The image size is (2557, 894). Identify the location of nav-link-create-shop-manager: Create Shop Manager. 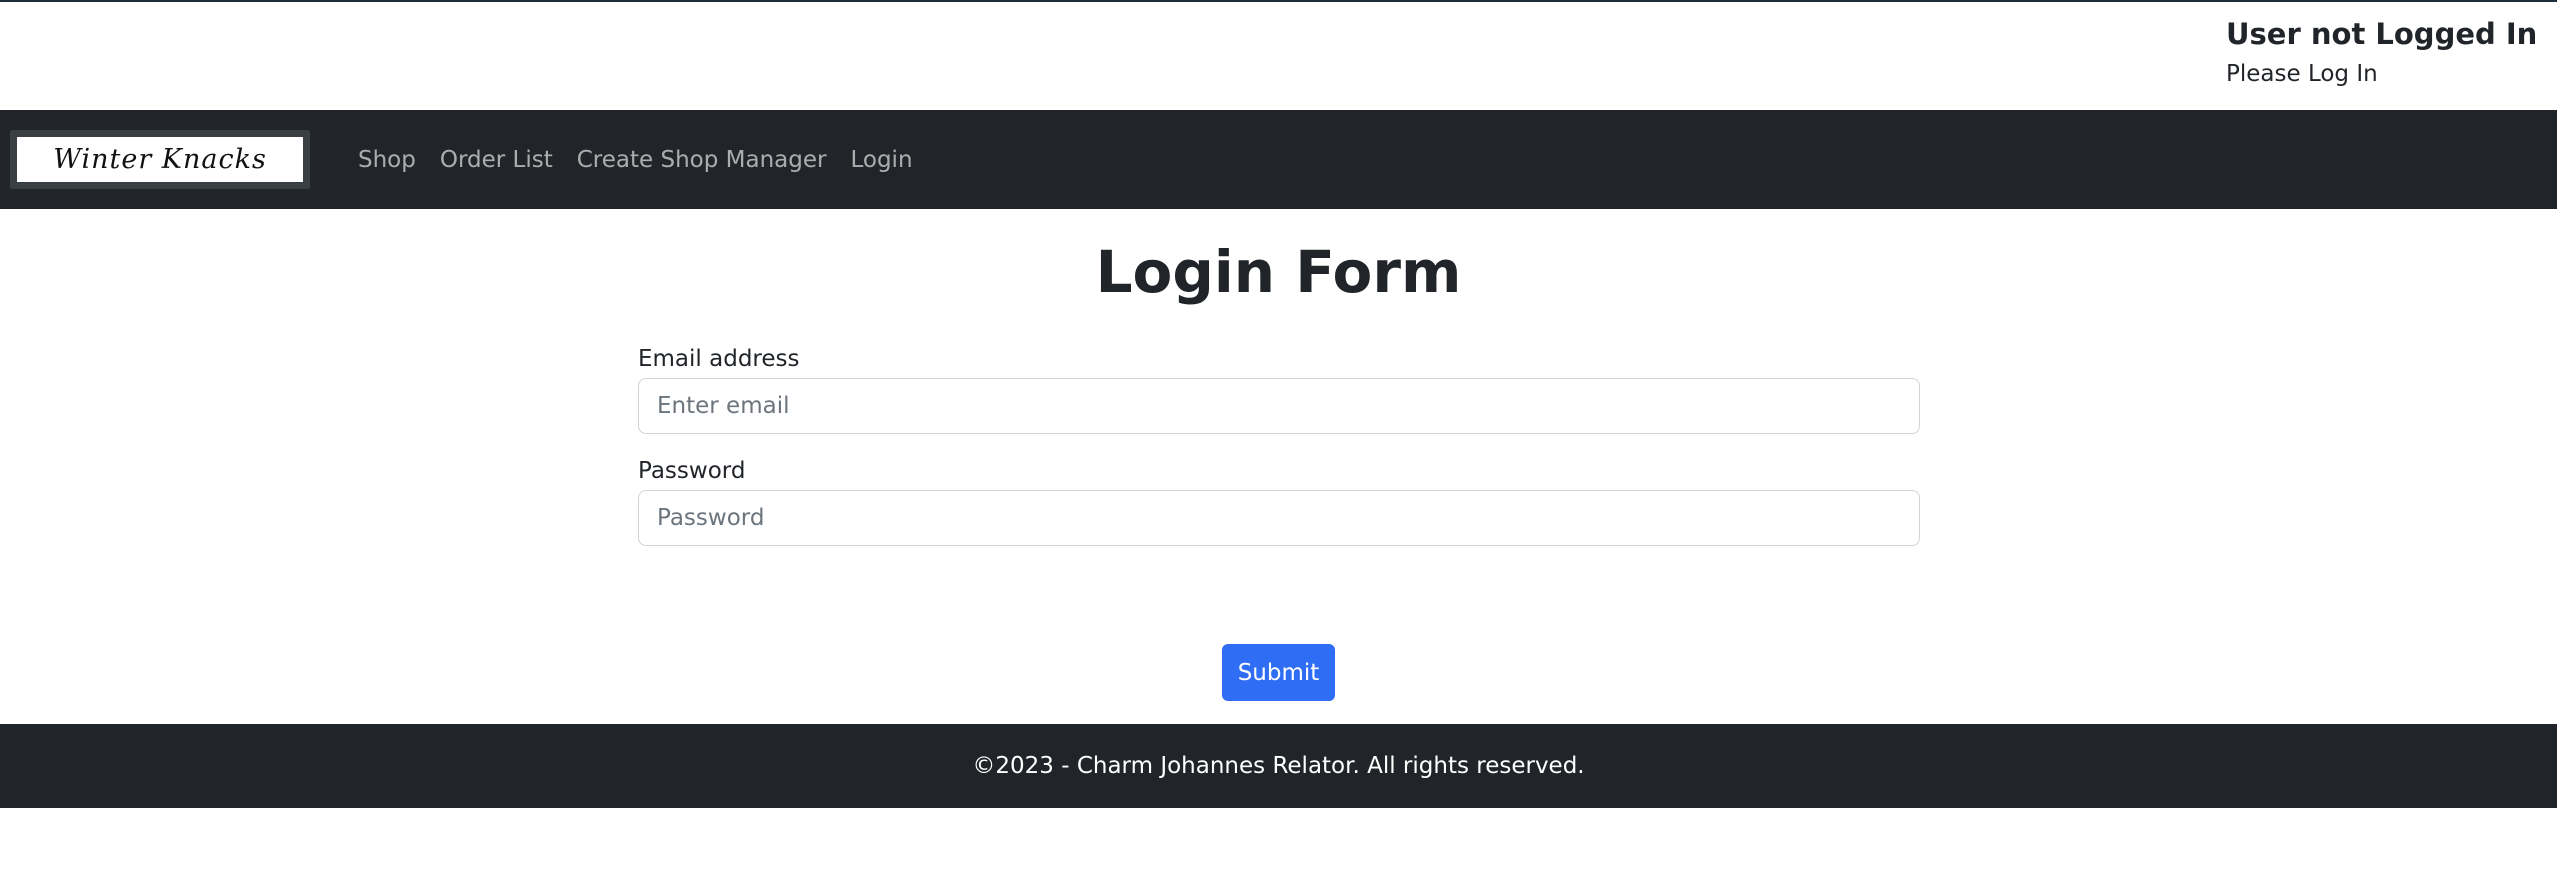
(708, 160).